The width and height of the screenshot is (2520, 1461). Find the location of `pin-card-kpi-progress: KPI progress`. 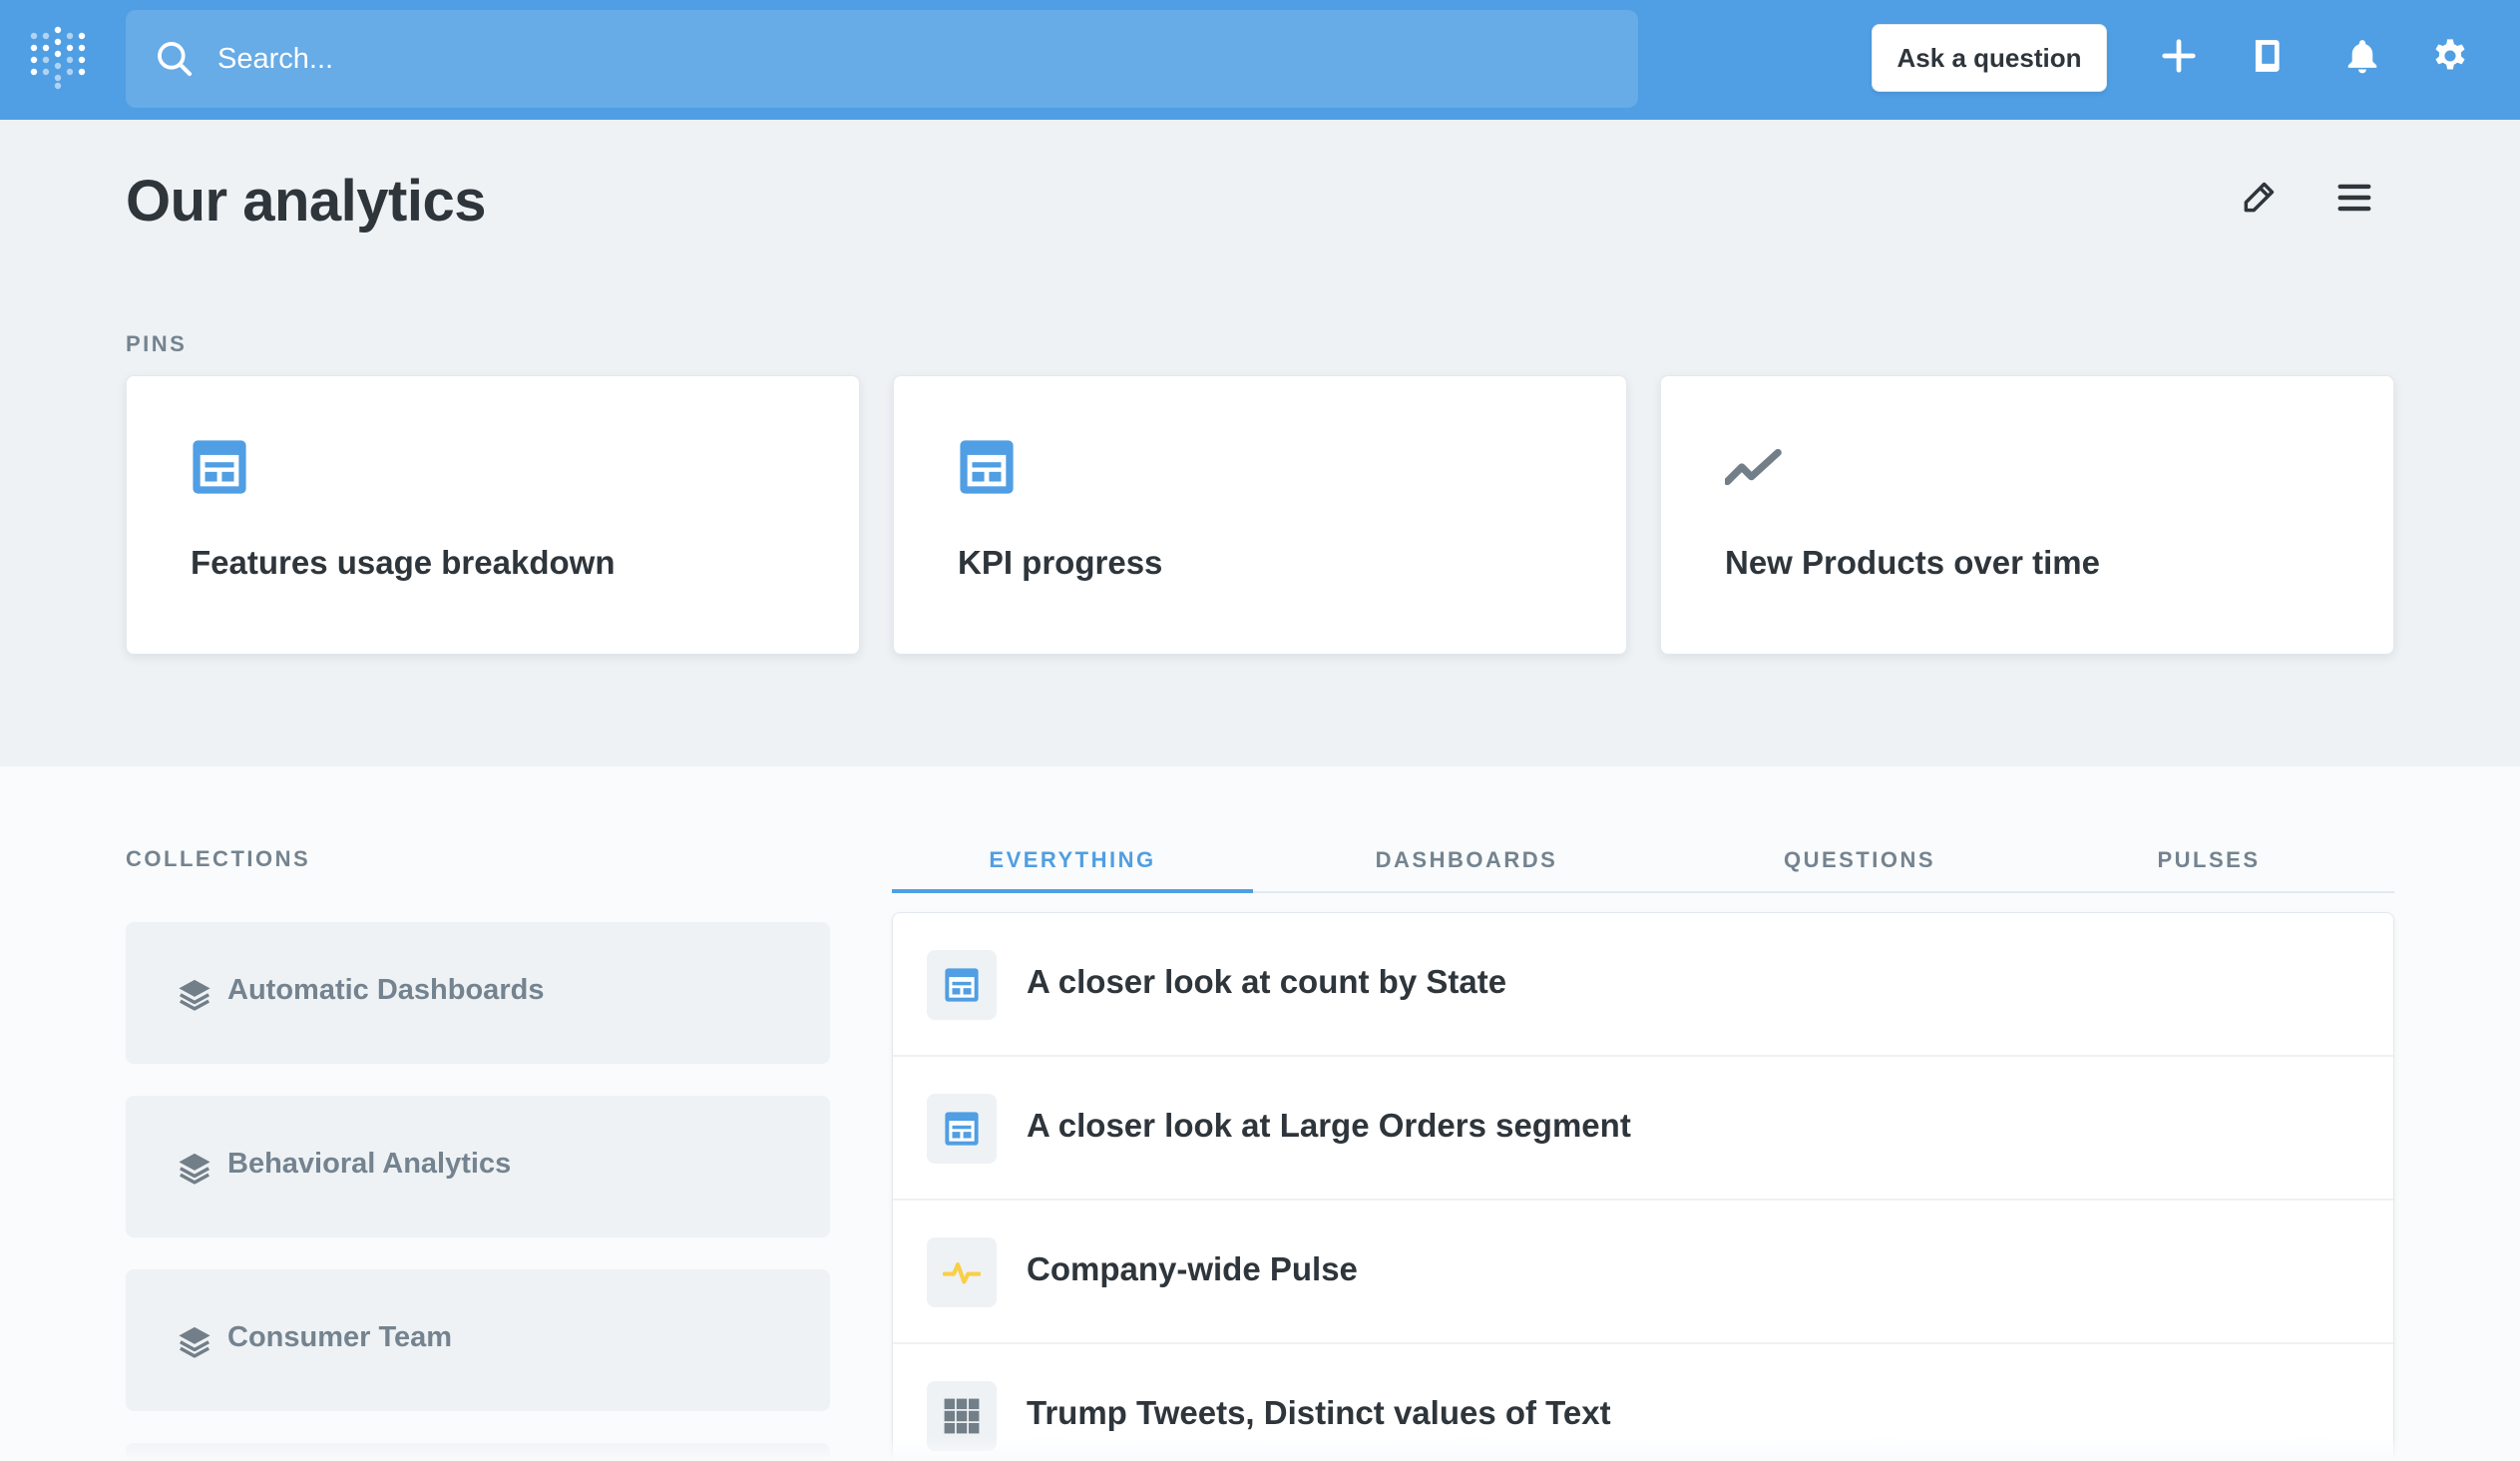

pin-card-kpi-progress: KPI progress is located at coordinates (1260, 515).